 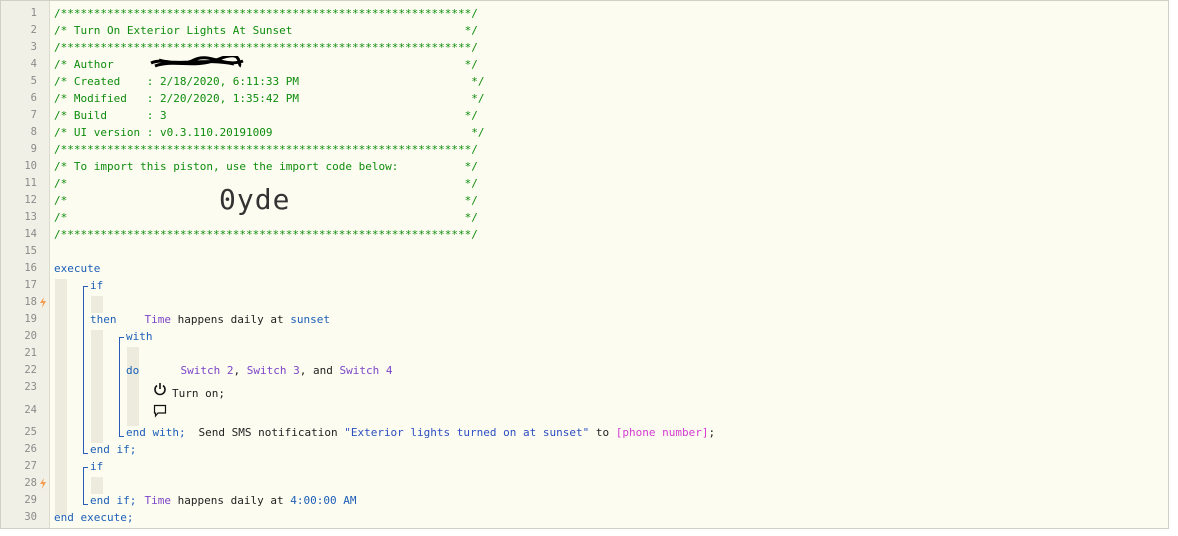 What do you see at coordinates (30, 500) in the screenshot?
I see `line-number: 29` at bounding box center [30, 500].